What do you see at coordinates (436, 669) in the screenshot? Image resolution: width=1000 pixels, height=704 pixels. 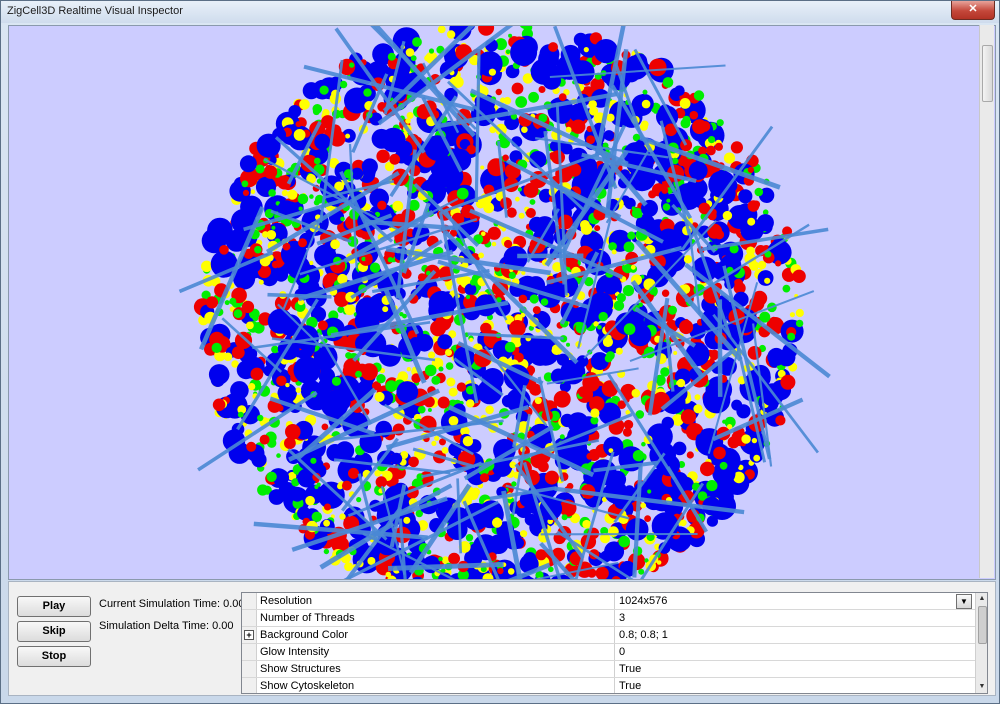 I see `property-name: Show Structures` at bounding box center [436, 669].